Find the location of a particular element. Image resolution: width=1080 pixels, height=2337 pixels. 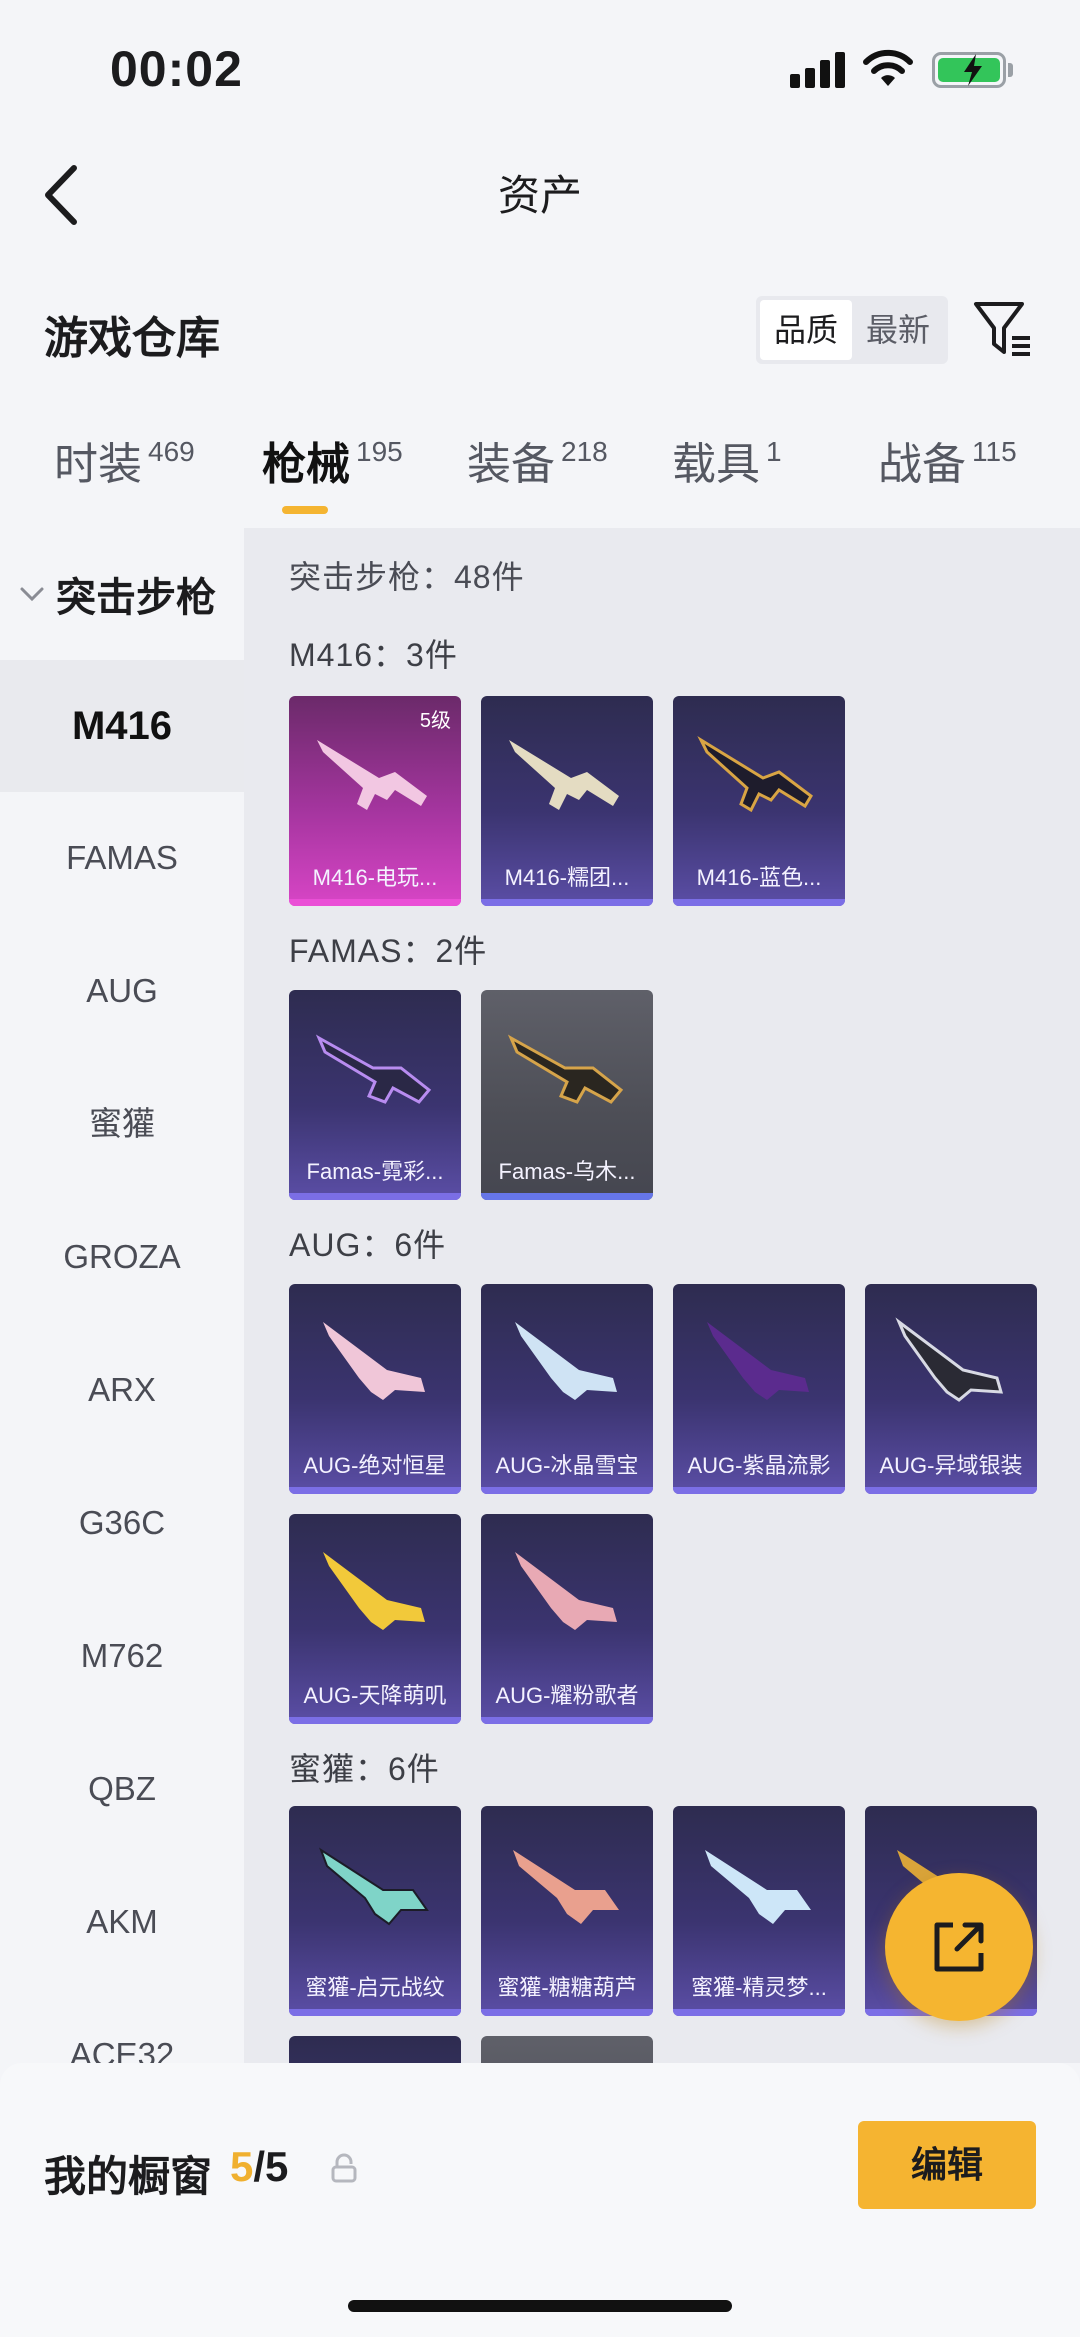

skin-name: AUG-天降萌叽 is located at coordinates (375, 1695).